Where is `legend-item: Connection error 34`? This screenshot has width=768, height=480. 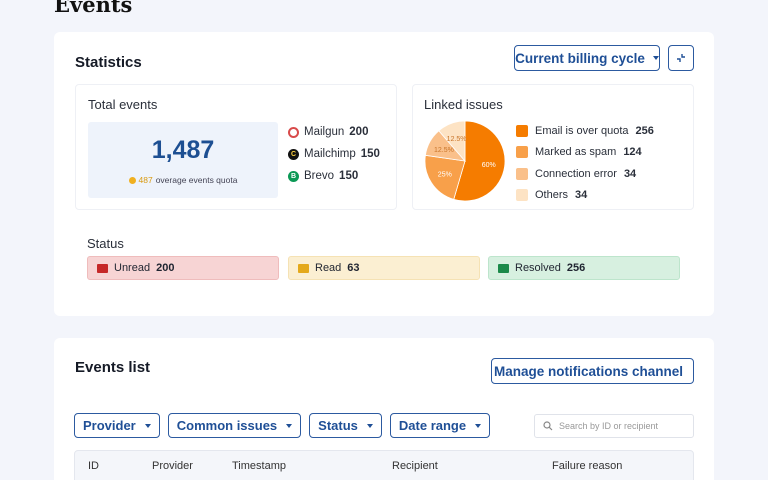 legend-item: Connection error 34 is located at coordinates (585, 174).